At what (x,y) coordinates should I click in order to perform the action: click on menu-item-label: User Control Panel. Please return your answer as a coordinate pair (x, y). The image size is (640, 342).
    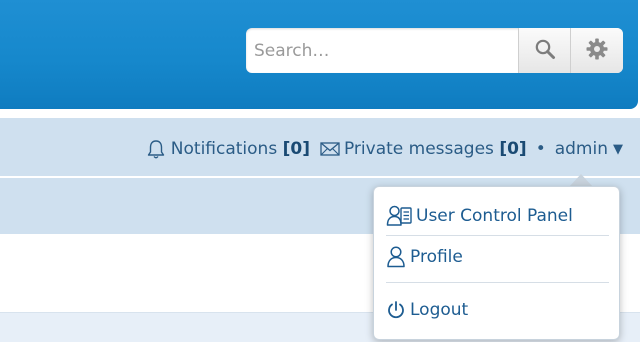
    Looking at the image, I should click on (494, 216).